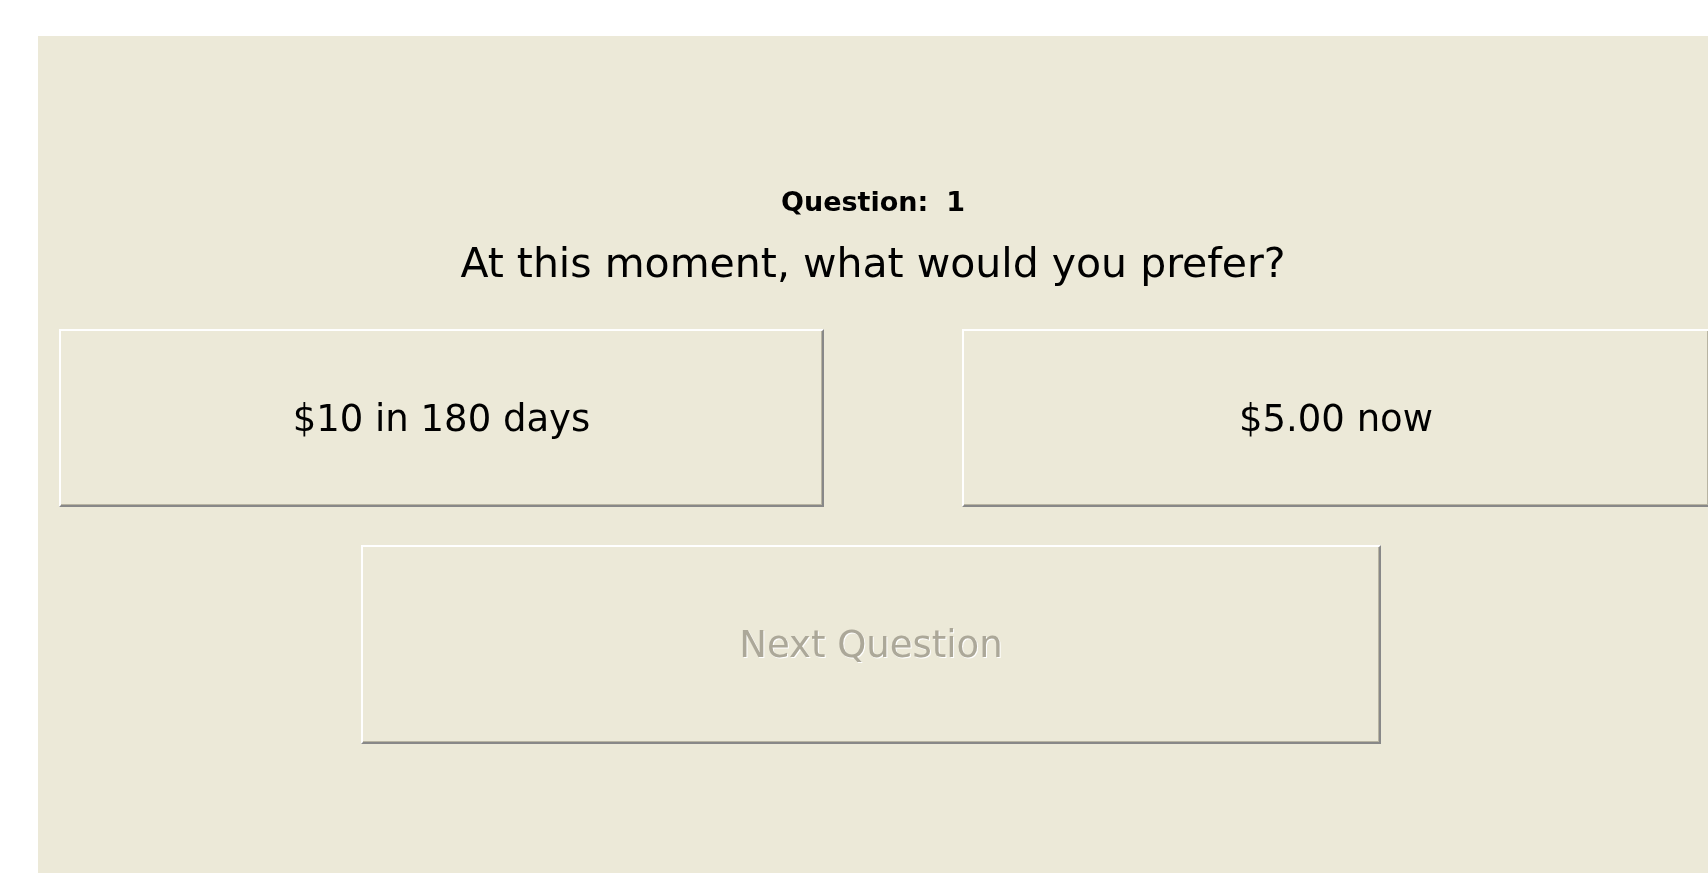 The image size is (1708, 873). Describe the element at coordinates (854, 201) in the screenshot. I see `question-label: Question:` at that location.